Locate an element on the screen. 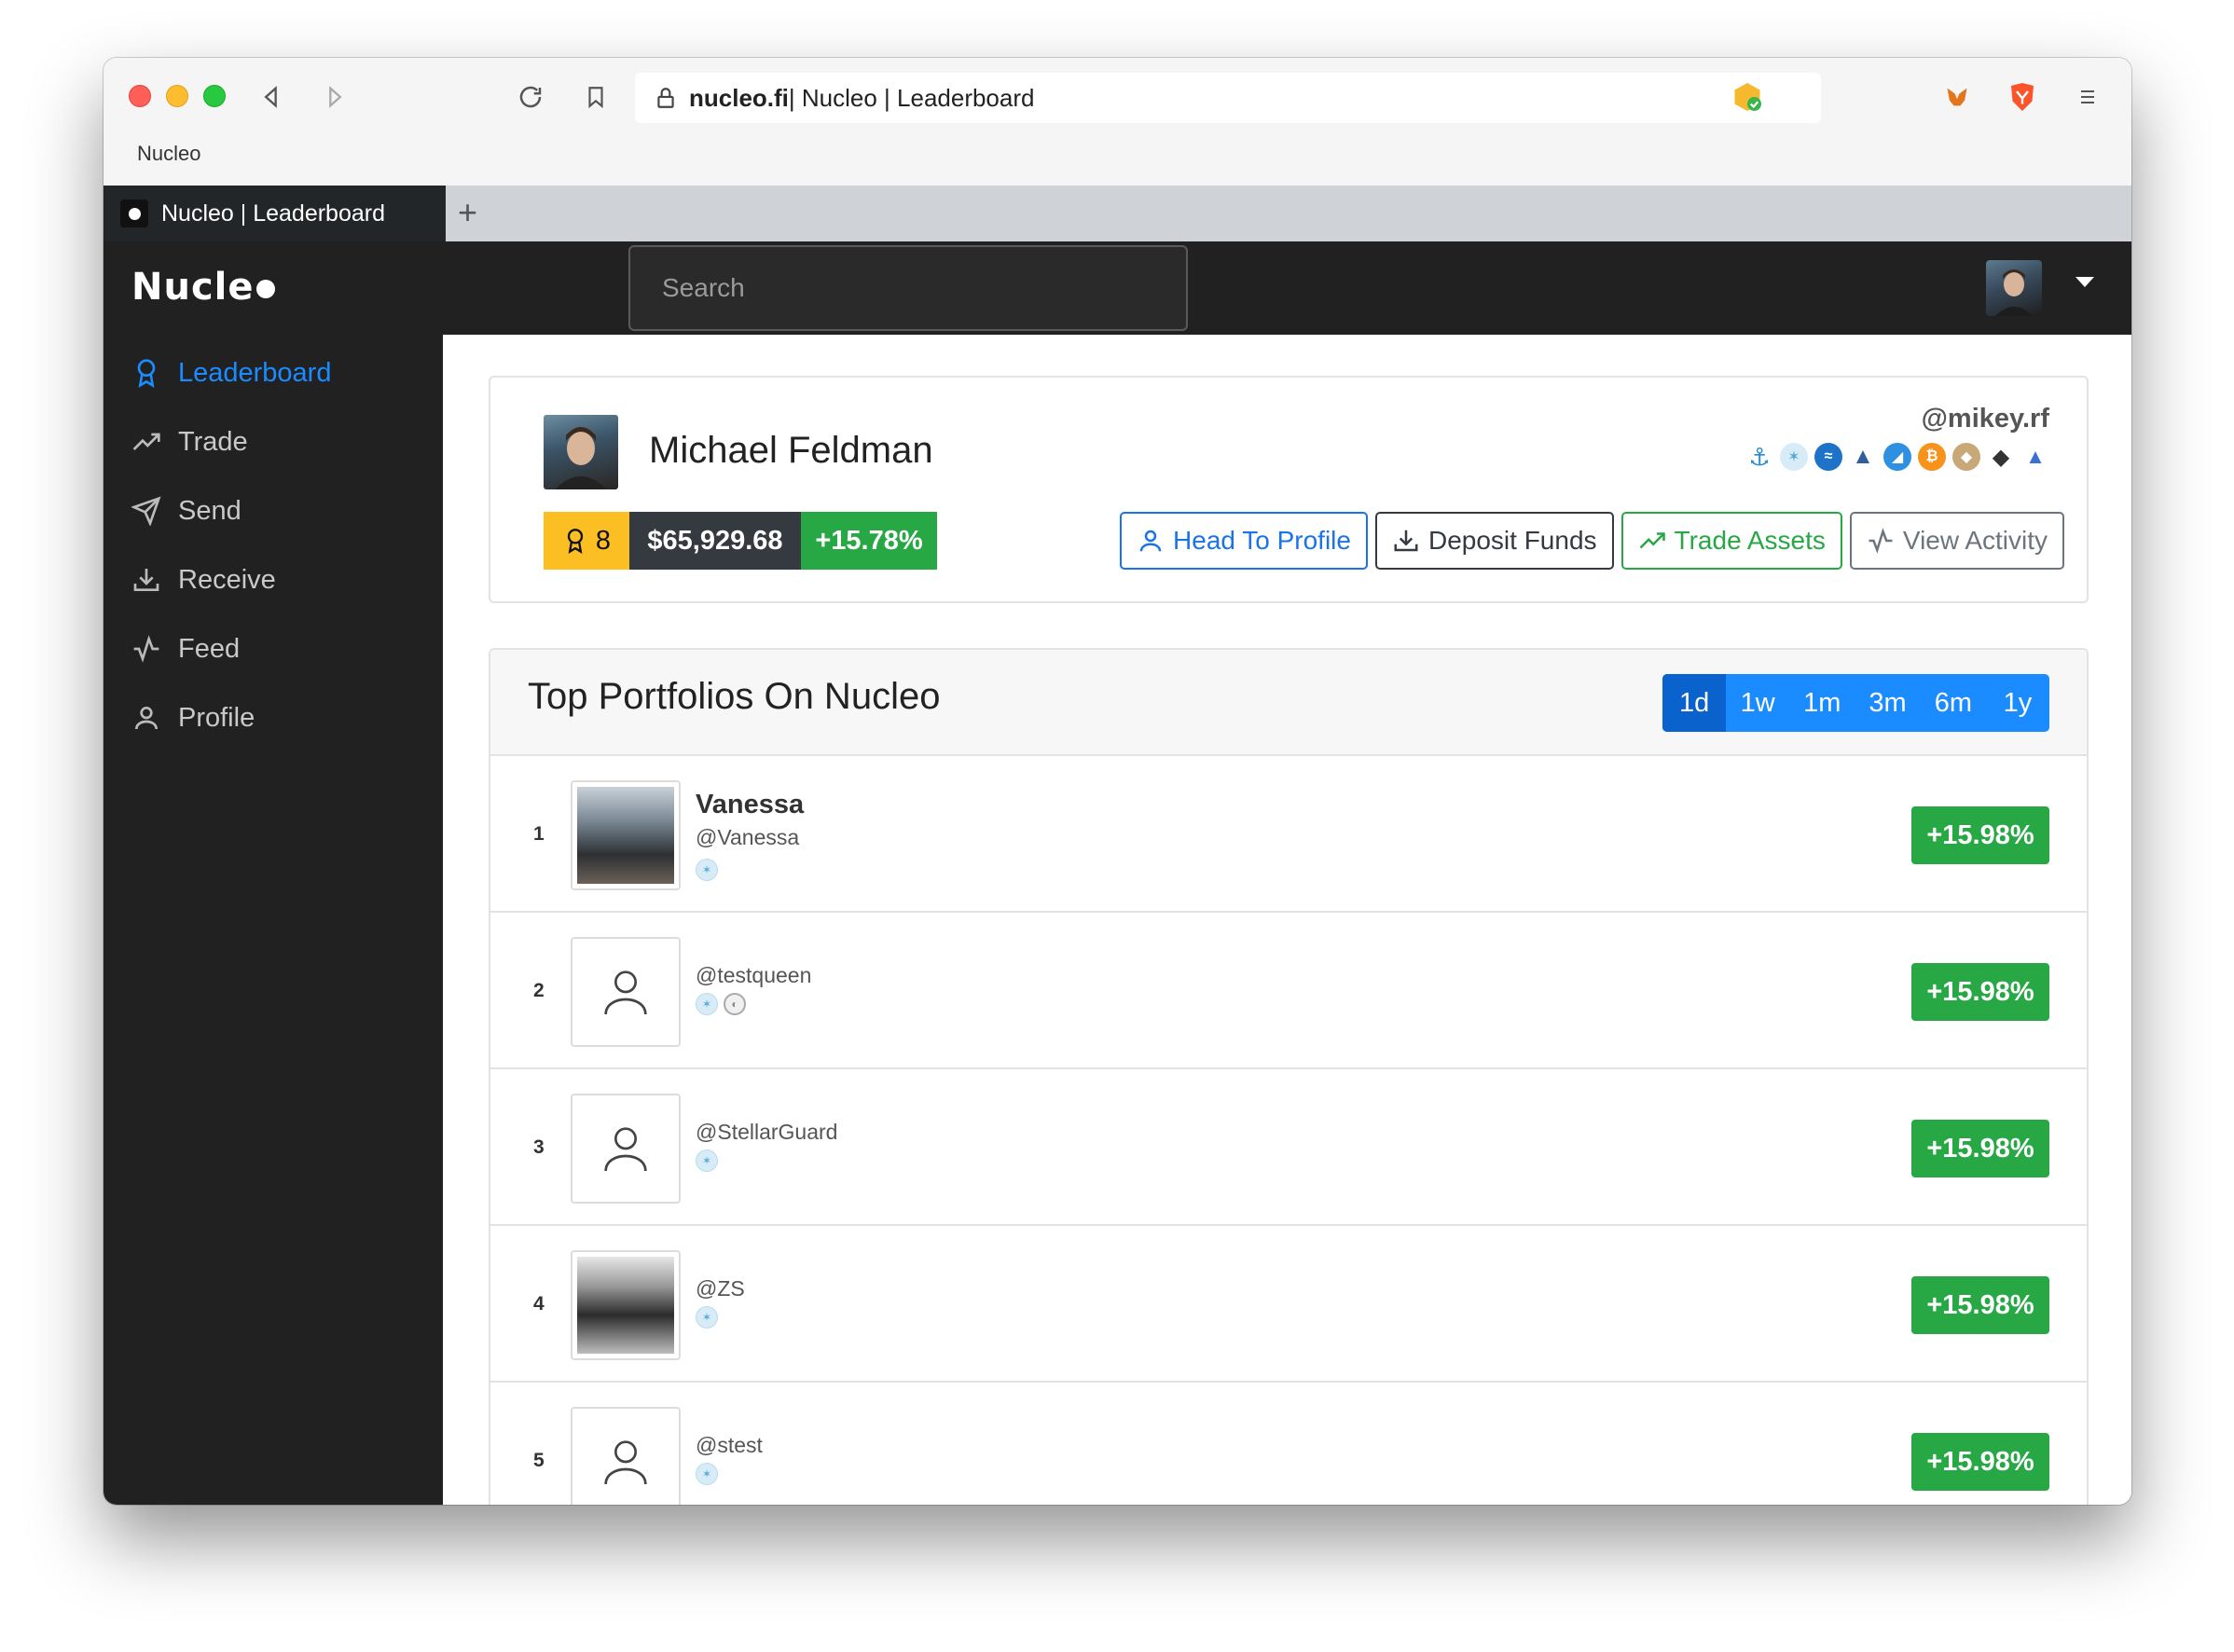 The width and height of the screenshot is (2234, 1652). account-dropdown-caret-icon is located at coordinates (2084, 282).